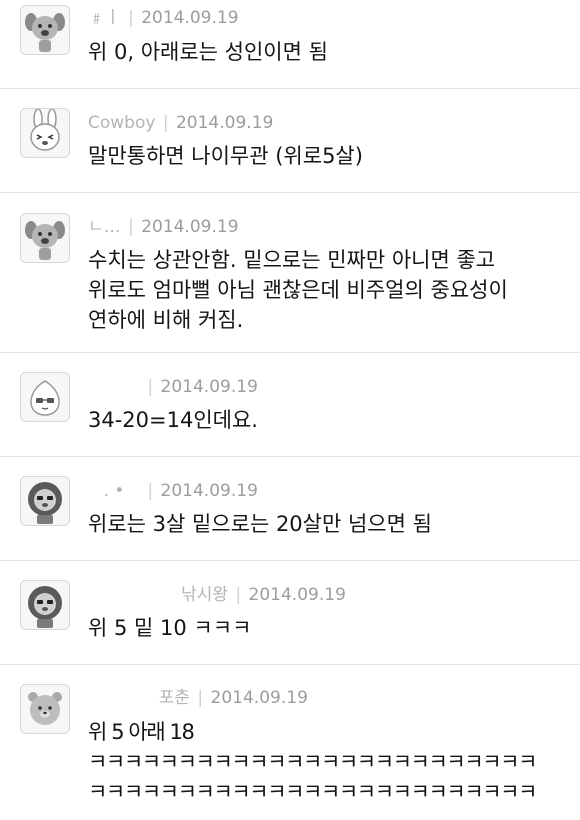 The width and height of the screenshot is (580, 820). I want to click on comment-text: 34-20=14인데요., so click(173, 420).